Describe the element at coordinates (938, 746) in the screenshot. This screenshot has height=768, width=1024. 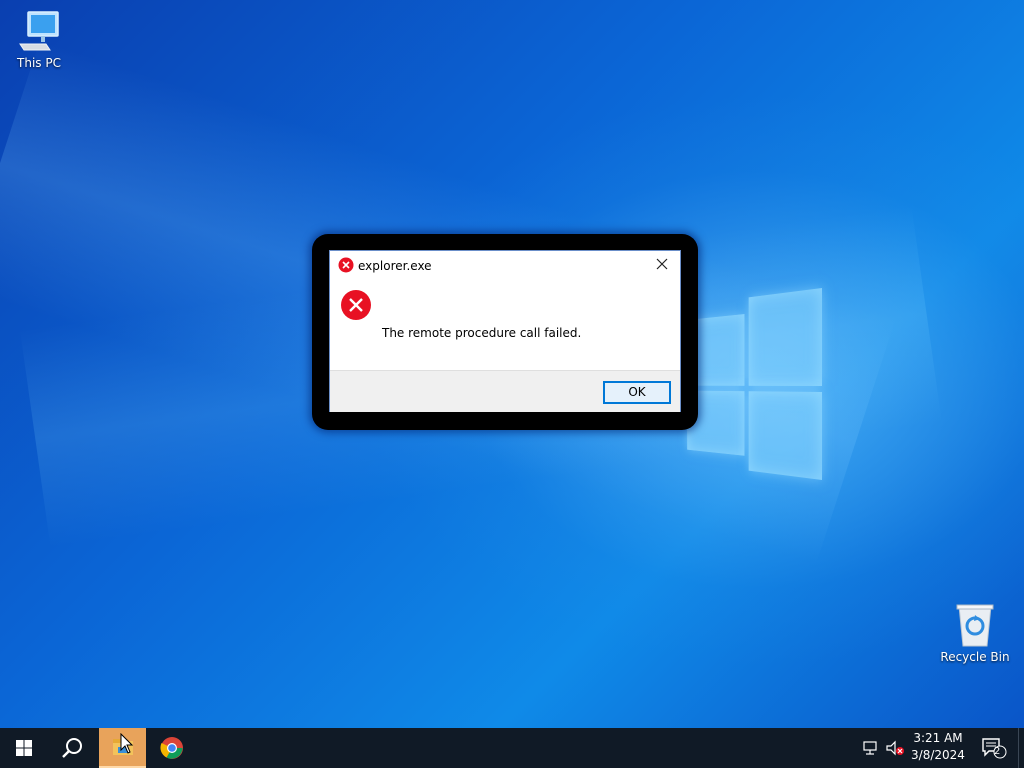
I see `tray-clock: 3:21 AM 3/8/2024` at that location.